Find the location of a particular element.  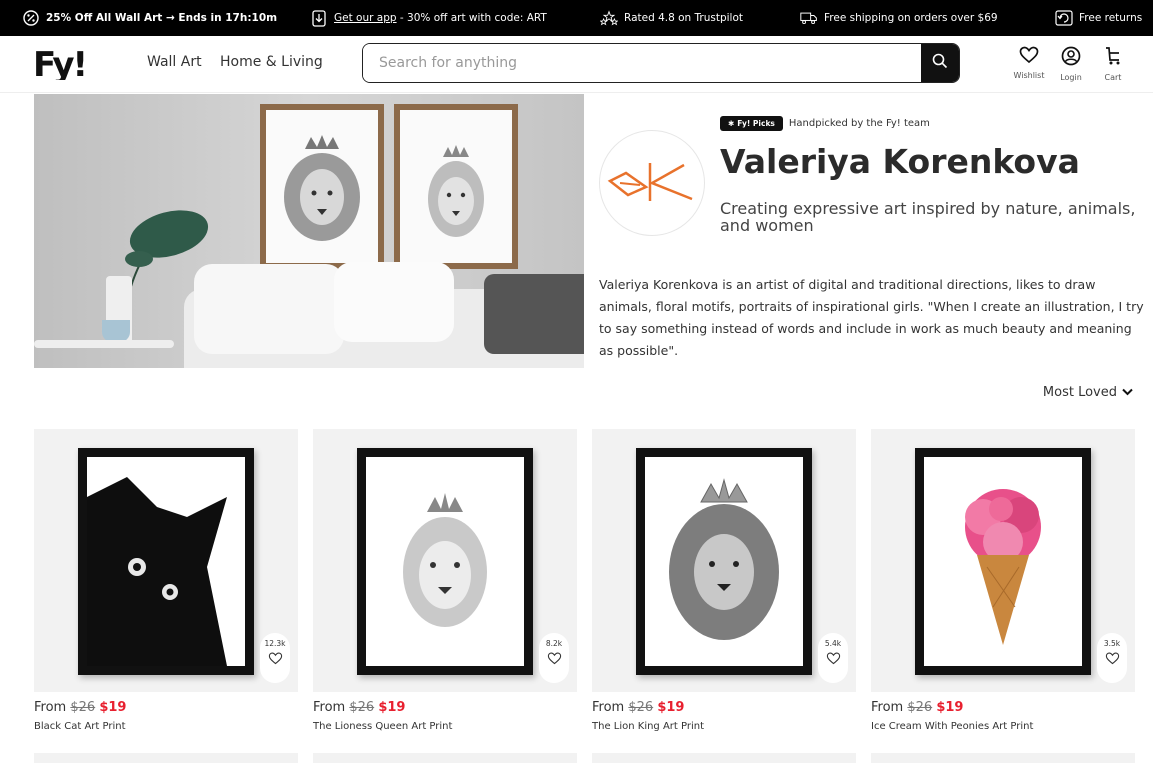

product-title: Black Cat Art Print is located at coordinates (166, 726).